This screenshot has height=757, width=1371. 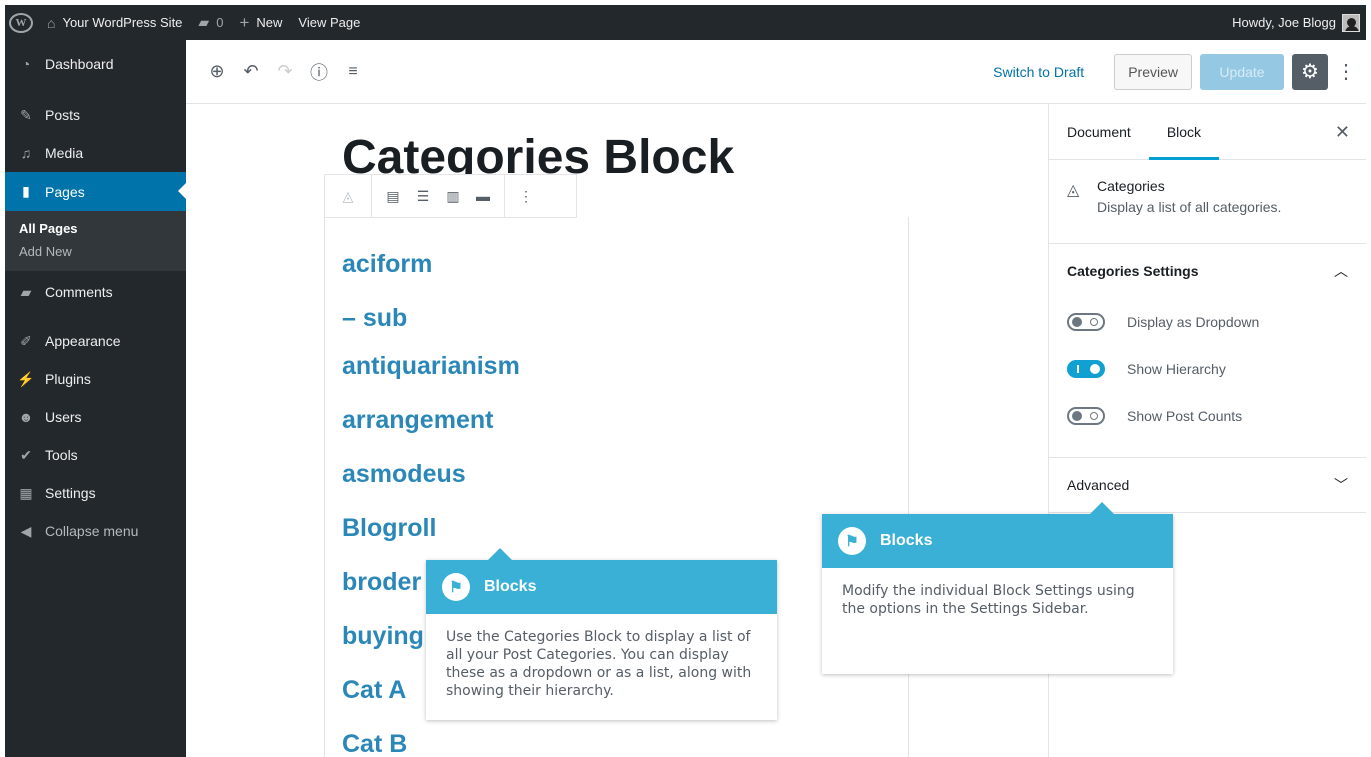 What do you see at coordinates (95, 341) in the screenshot?
I see `sidebar-item-appearance: ✐ Appearance` at bounding box center [95, 341].